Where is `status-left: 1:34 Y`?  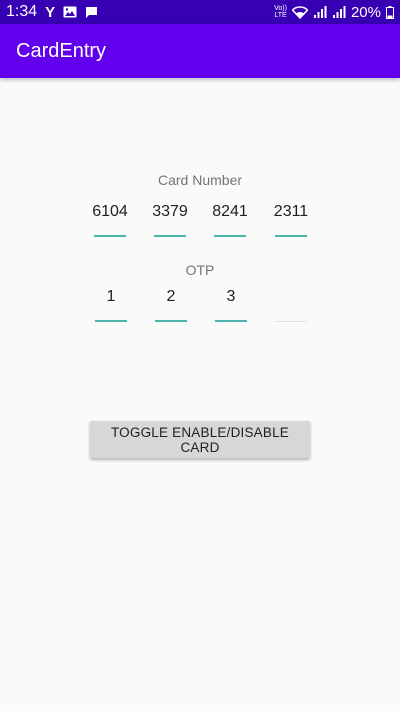 status-left: 1:34 Y is located at coordinates (49, 12).